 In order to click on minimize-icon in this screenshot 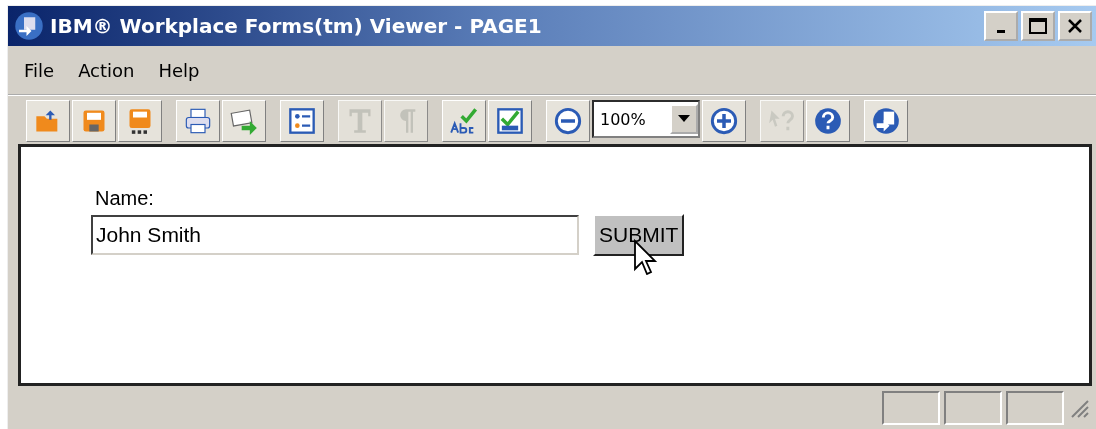, I will do `click(1001, 31)`.